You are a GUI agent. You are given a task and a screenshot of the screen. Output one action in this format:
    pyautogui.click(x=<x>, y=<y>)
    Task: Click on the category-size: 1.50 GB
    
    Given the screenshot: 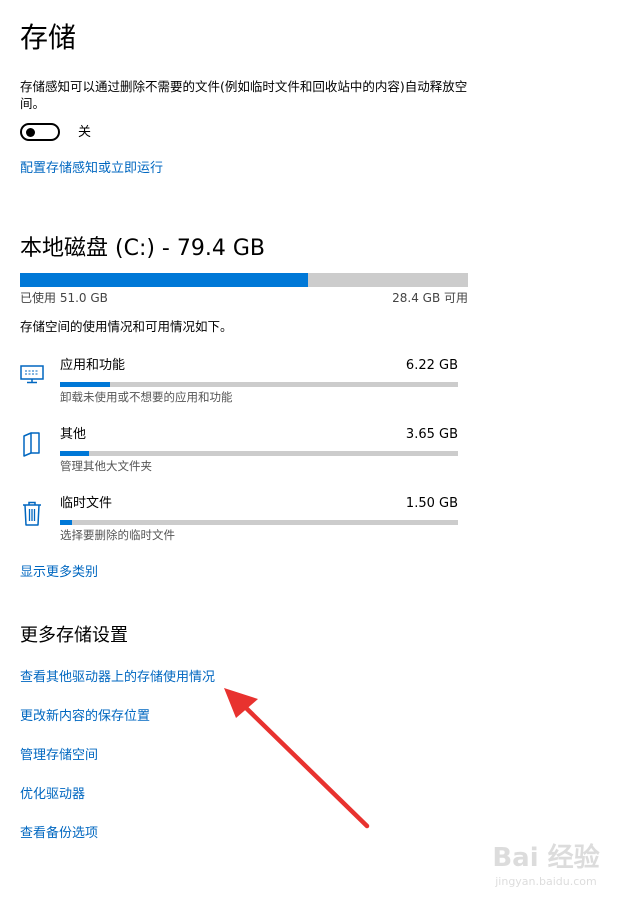 What is the action you would take?
    pyautogui.click(x=431, y=503)
    